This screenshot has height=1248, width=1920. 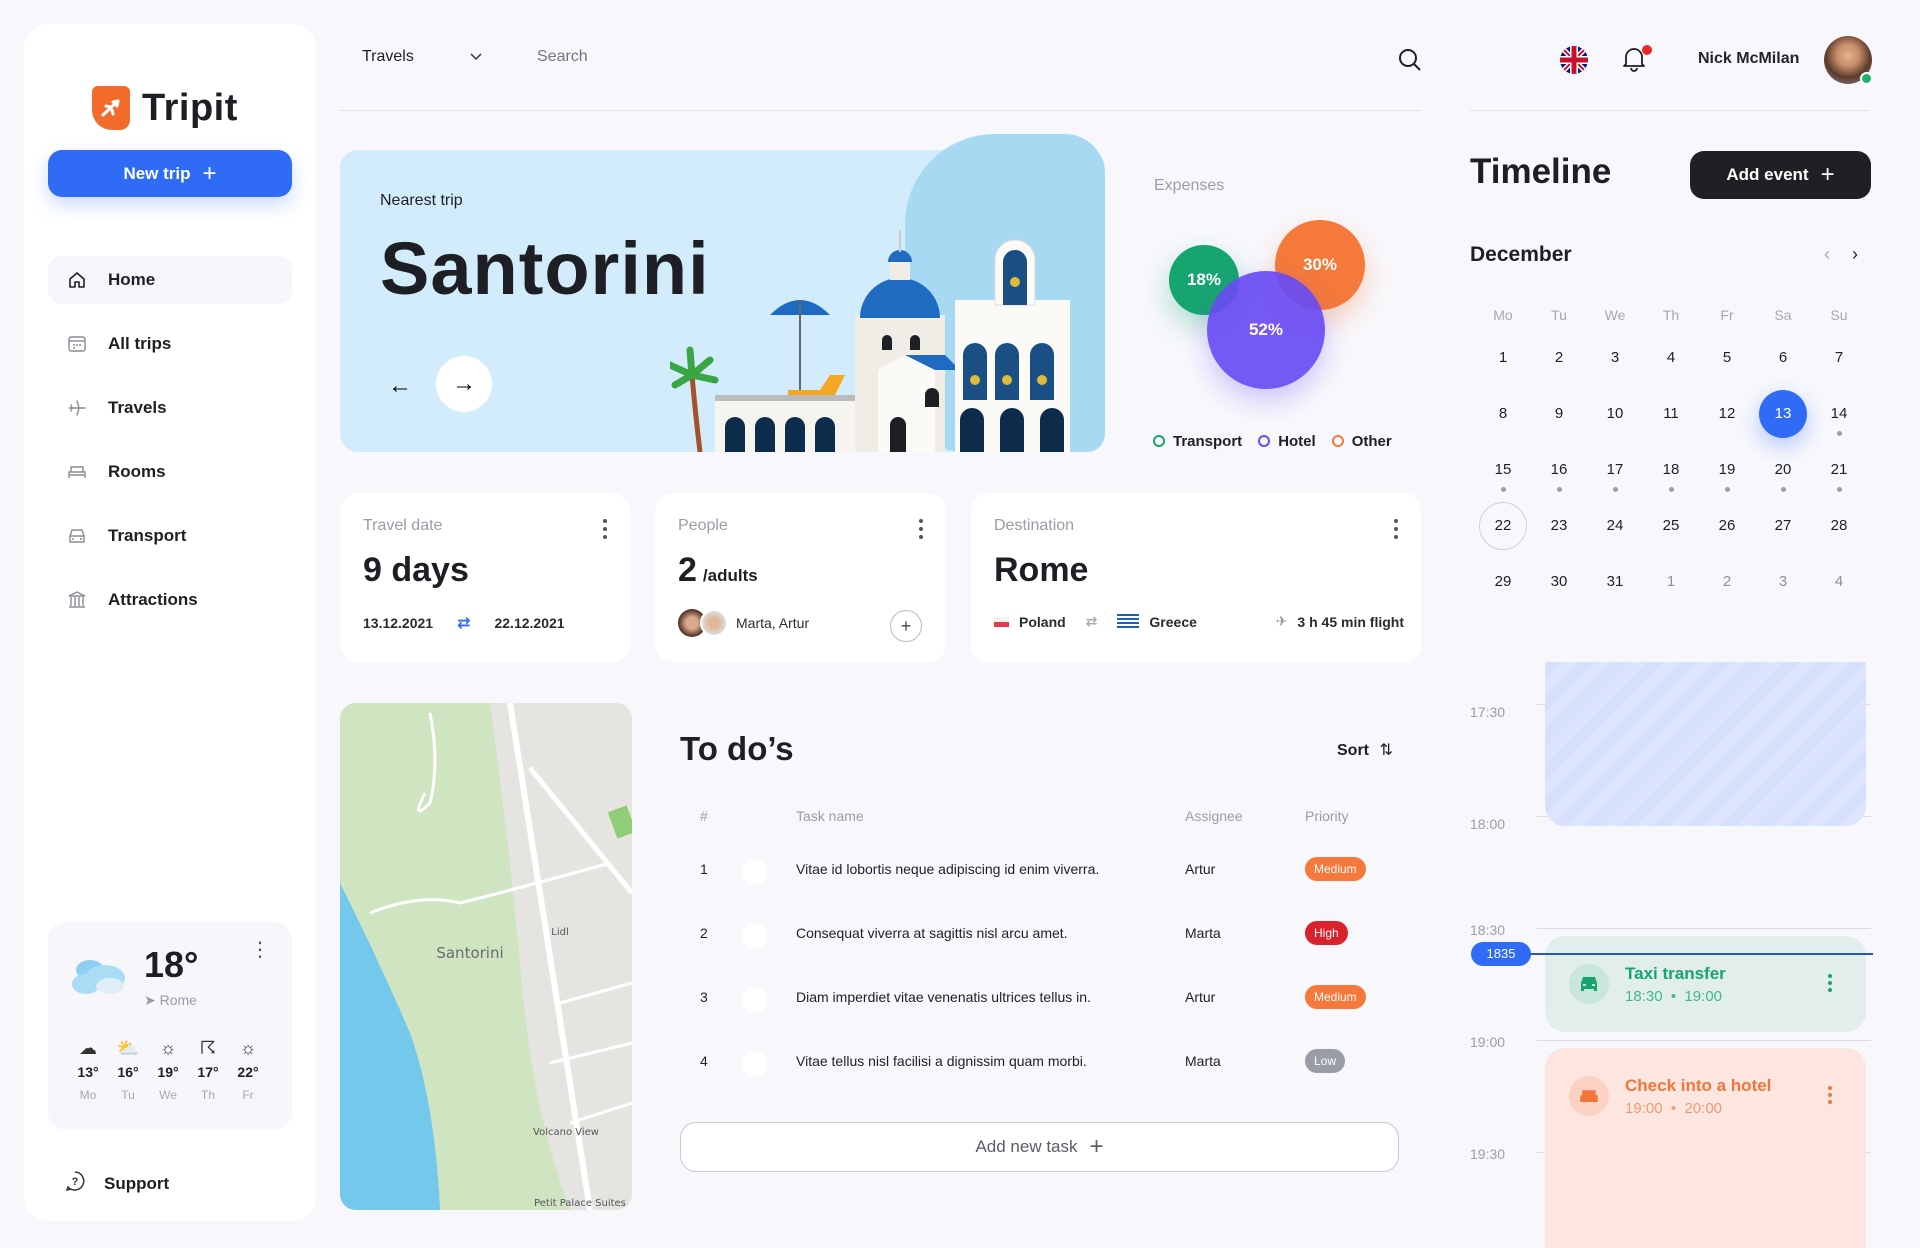 I want to click on app-logo: Tripit, so click(x=165, y=108).